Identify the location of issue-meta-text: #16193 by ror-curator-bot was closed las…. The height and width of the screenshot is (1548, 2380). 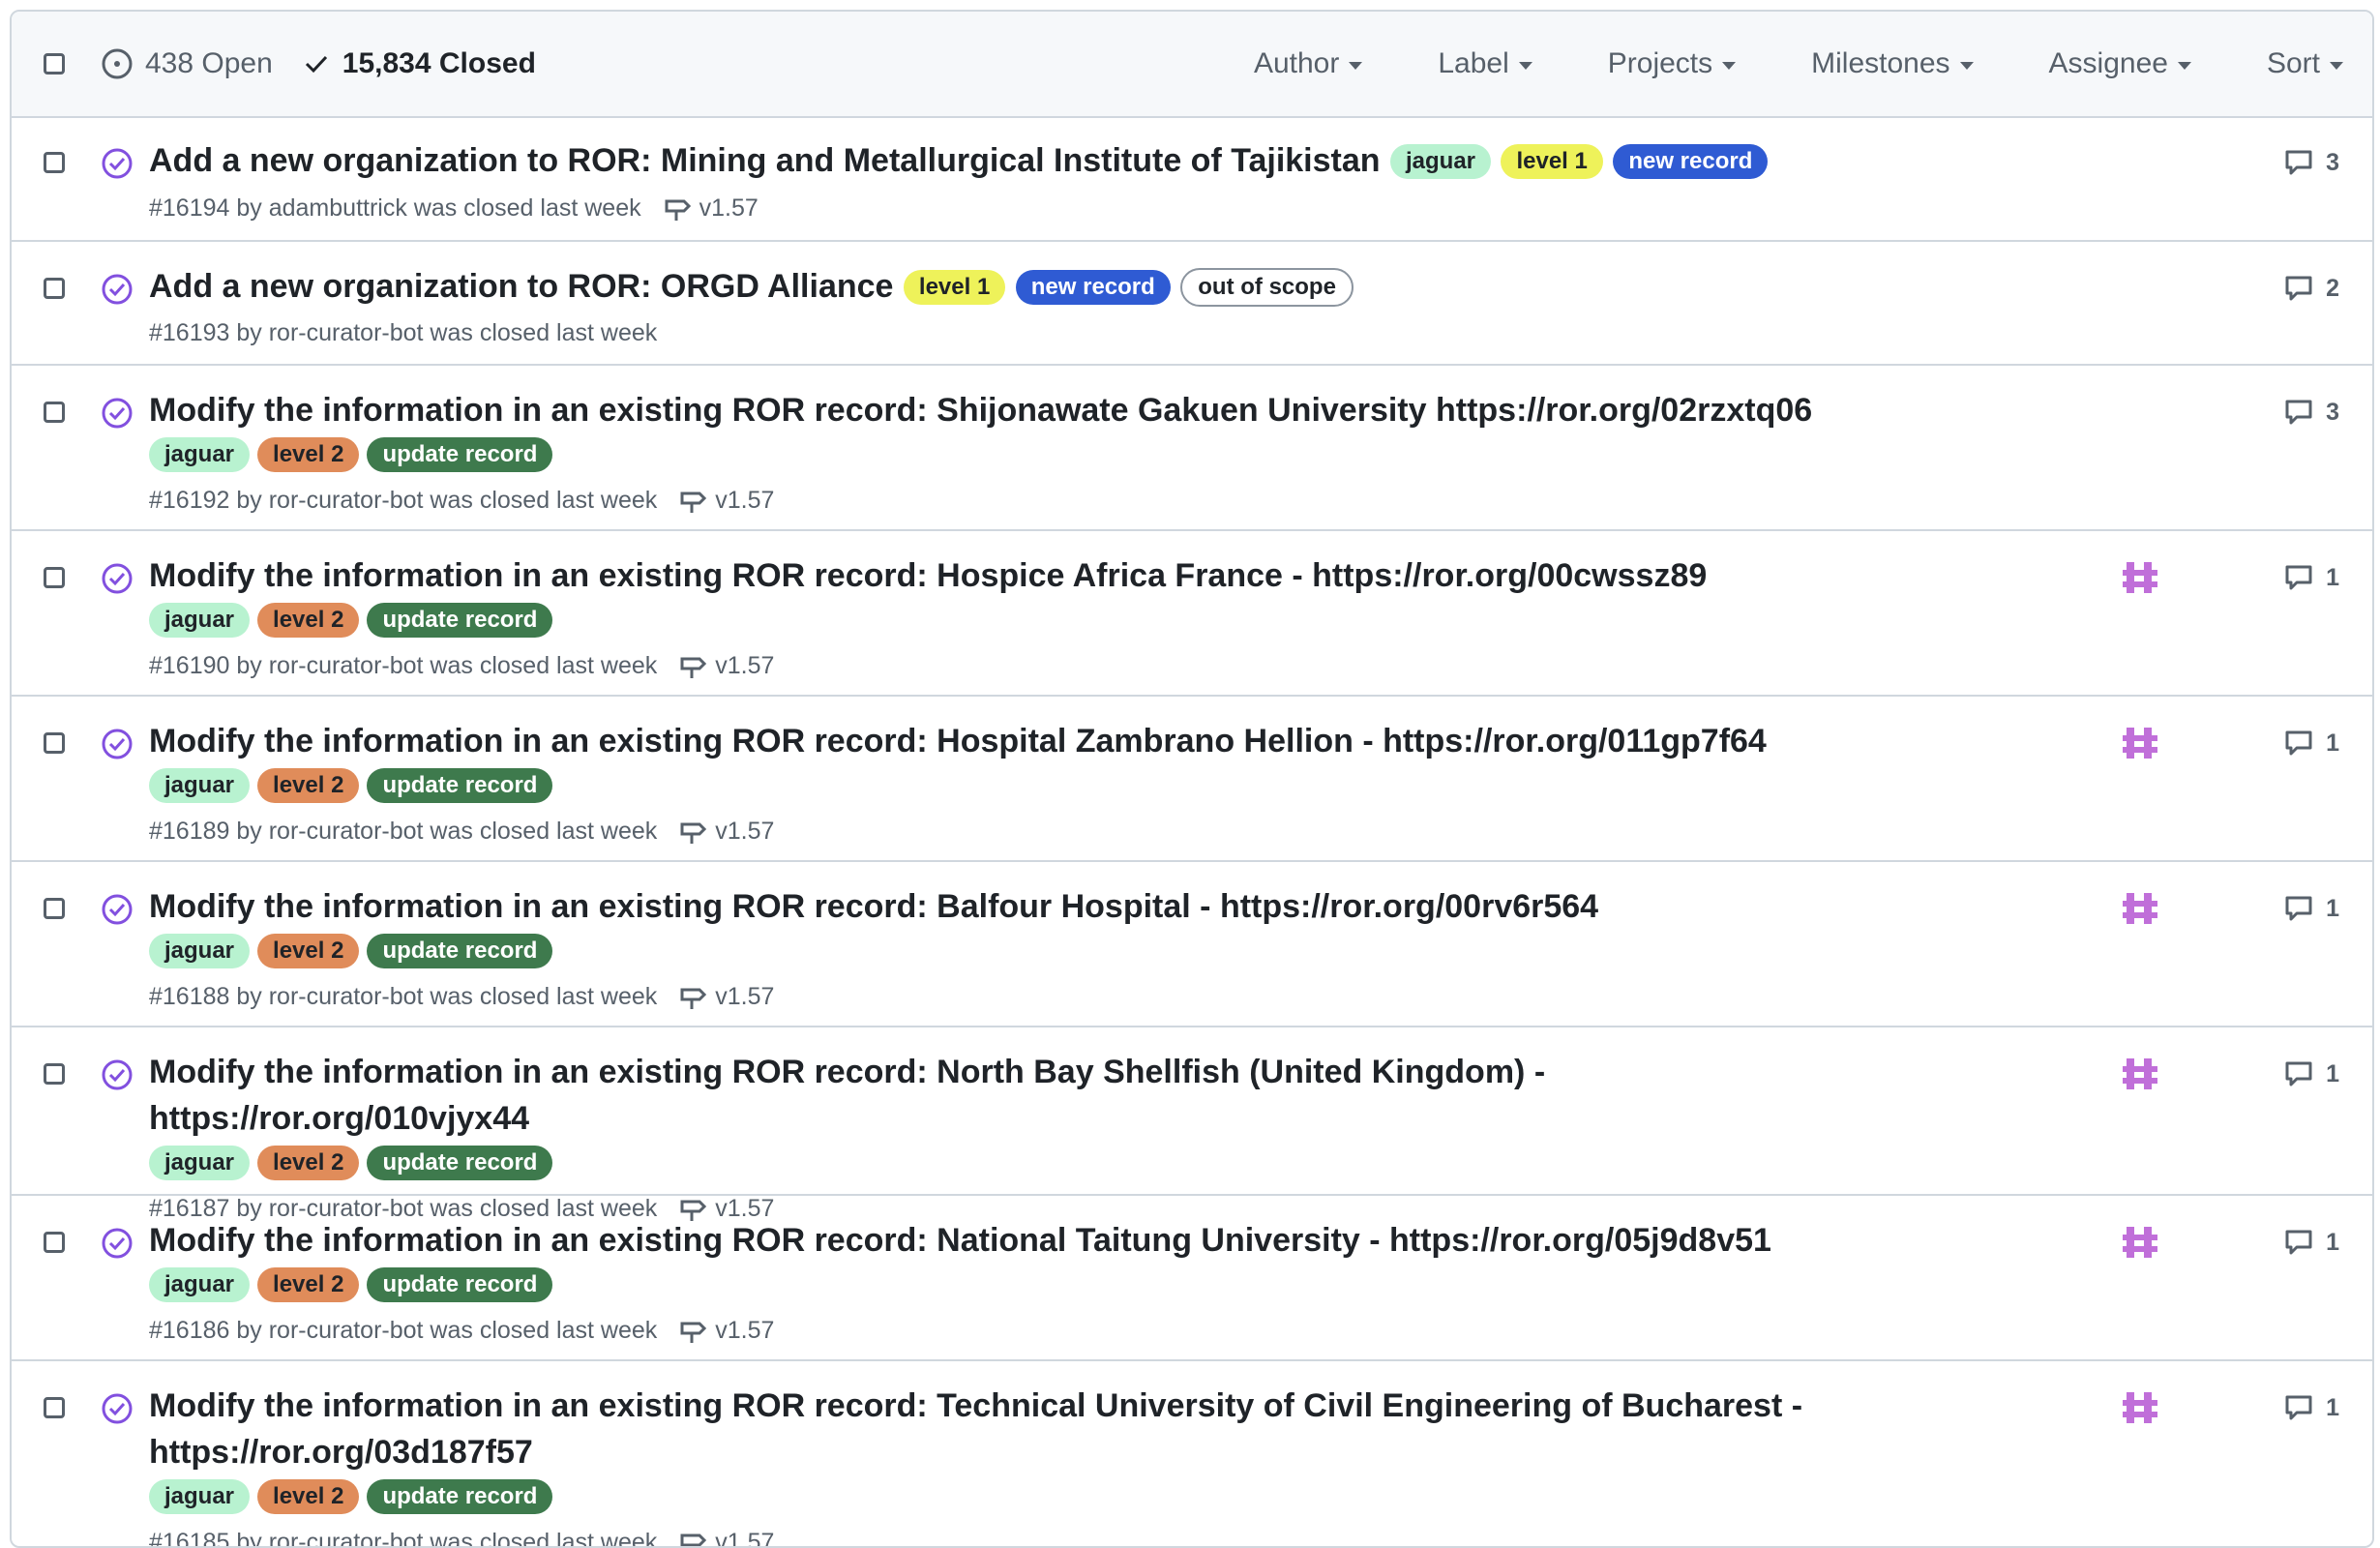
(403, 333).